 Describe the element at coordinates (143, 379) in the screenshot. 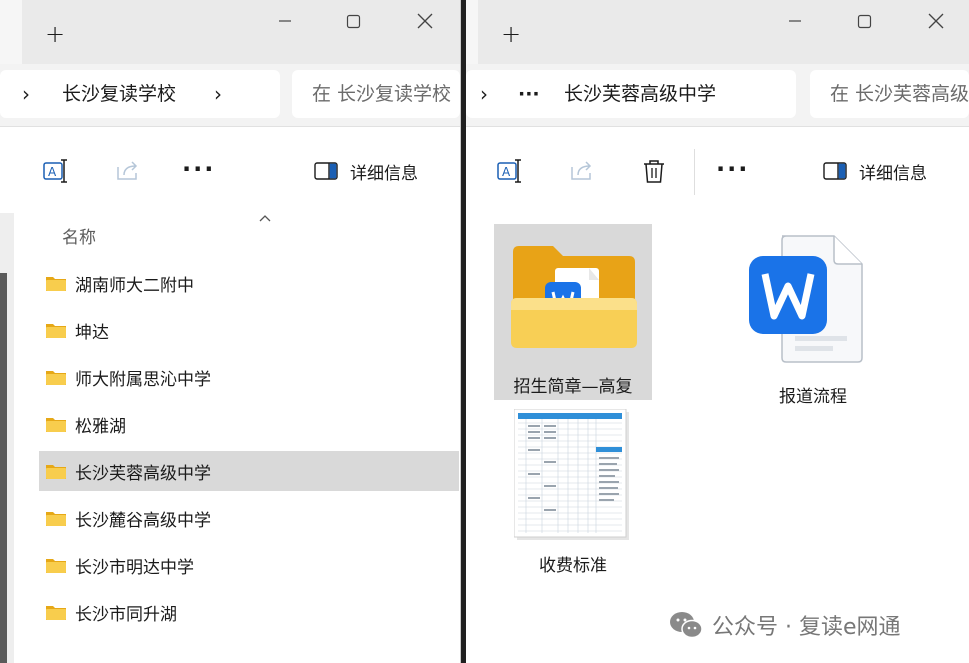

I see `list-item-label: 师大附属思沁中学` at that location.